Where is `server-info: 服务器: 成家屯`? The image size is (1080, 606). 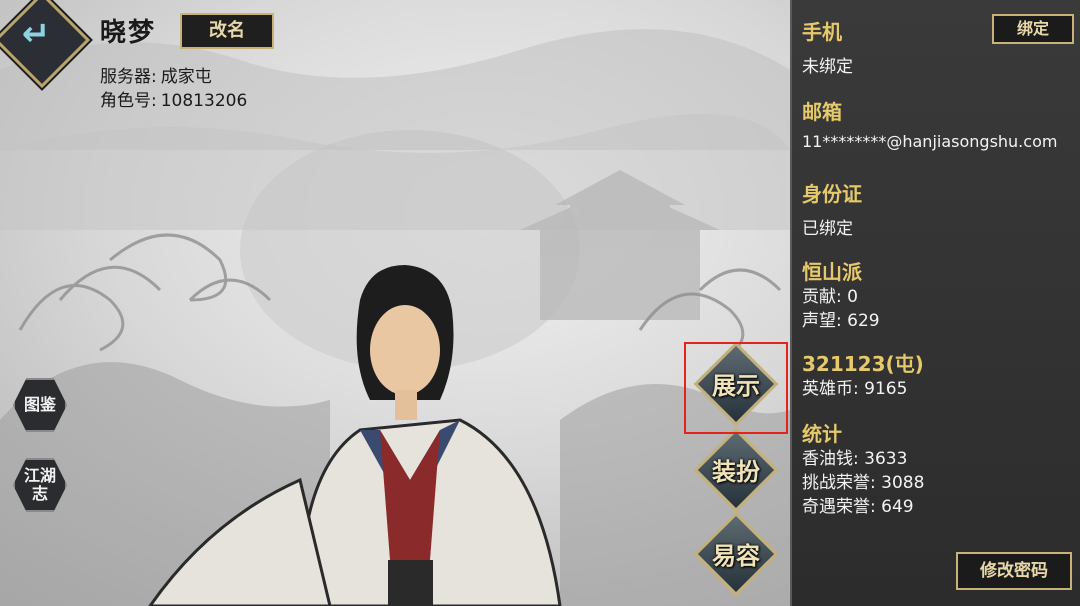
server-info: 服务器: 成家屯 is located at coordinates (156, 74).